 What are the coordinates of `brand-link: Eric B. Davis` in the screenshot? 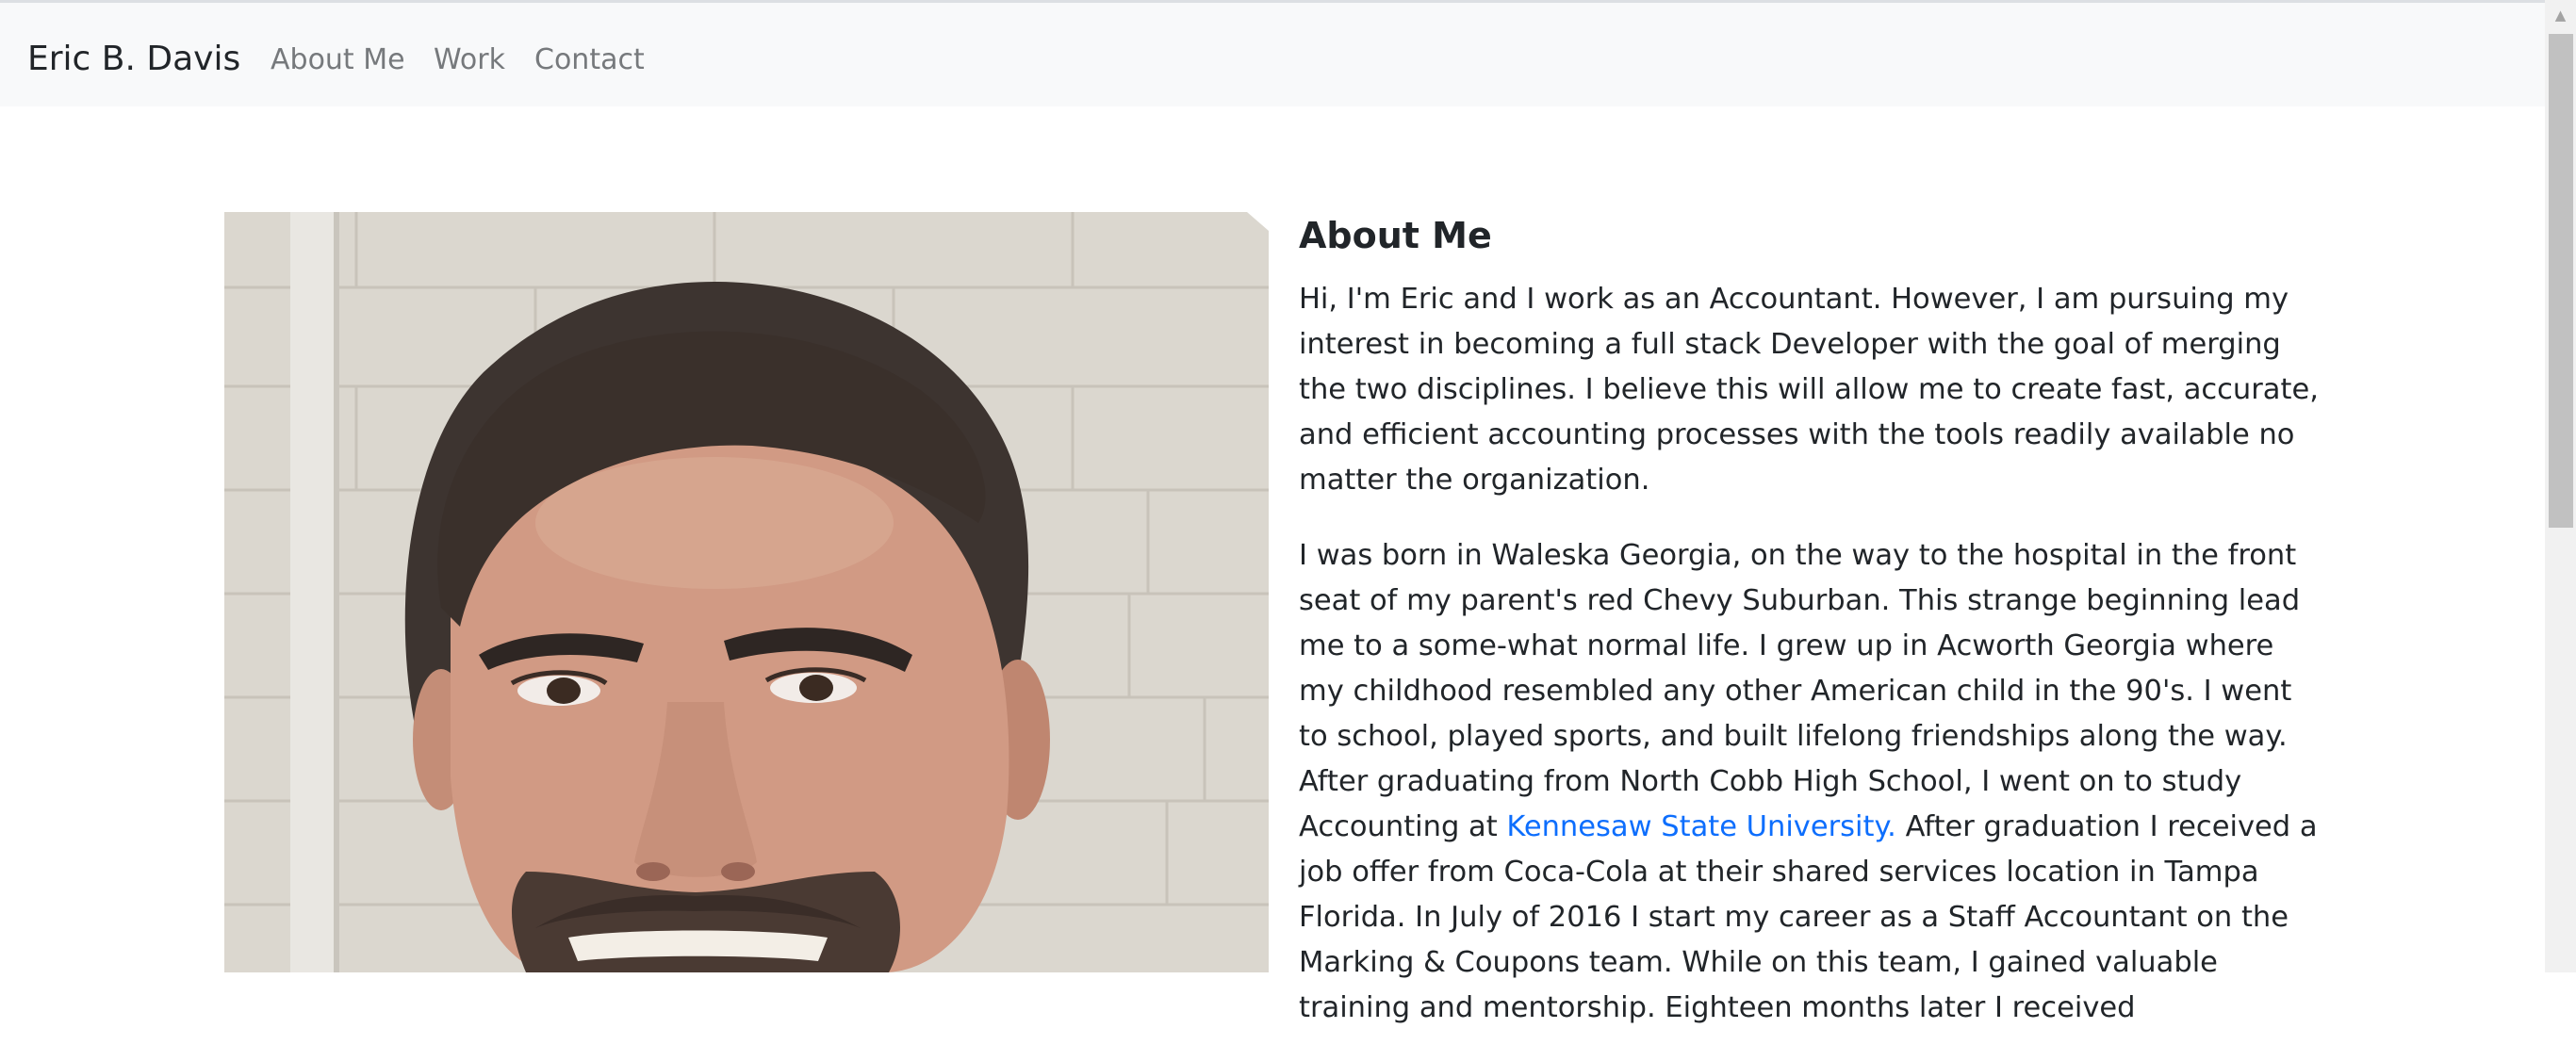 It's located at (133, 60).